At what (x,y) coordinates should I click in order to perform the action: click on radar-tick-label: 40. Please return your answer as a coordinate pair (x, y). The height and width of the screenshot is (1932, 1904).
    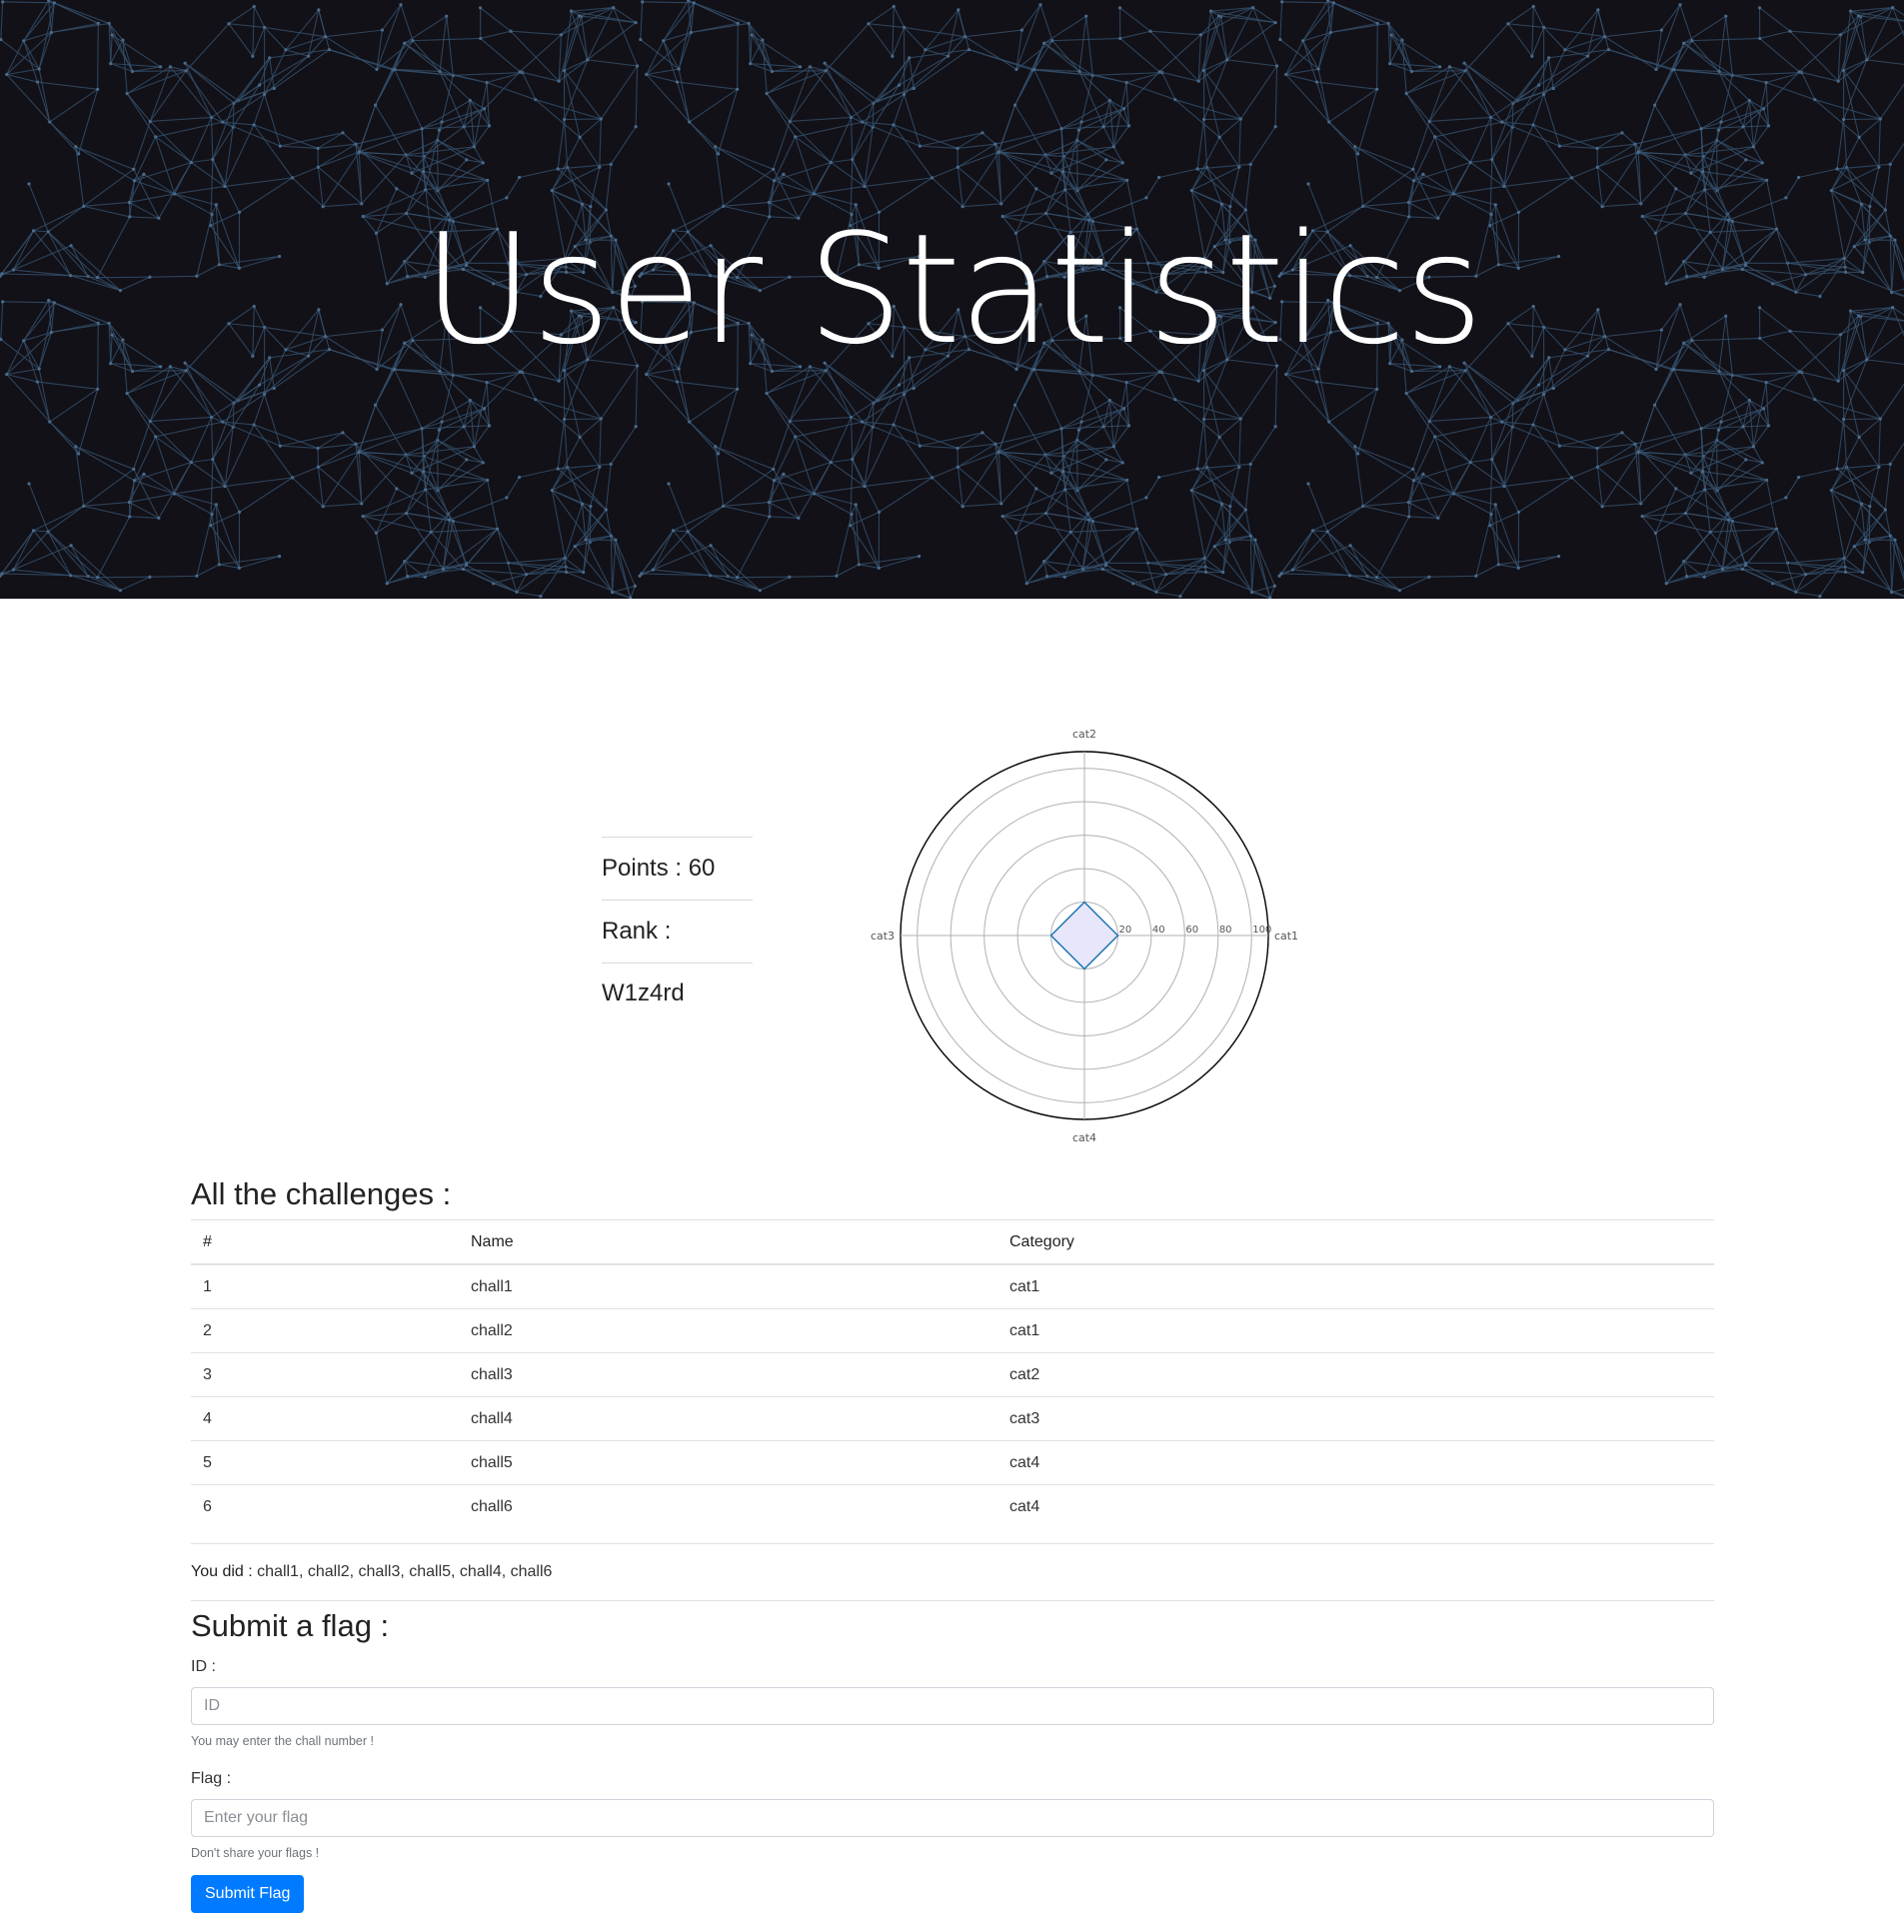
    Looking at the image, I should click on (1158, 930).